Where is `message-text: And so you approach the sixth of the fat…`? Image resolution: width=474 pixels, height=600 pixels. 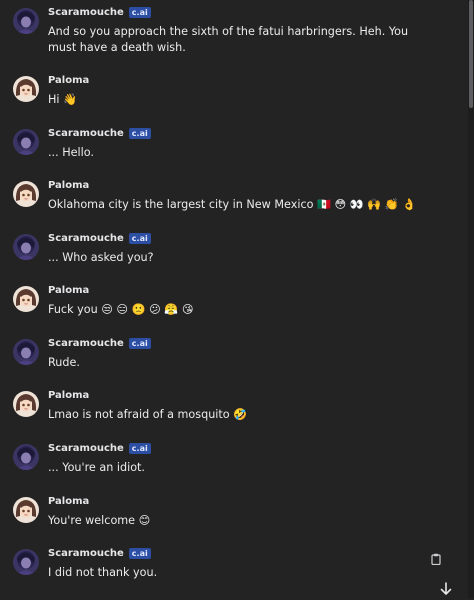
message-text: And so you approach the sixth of the fat… is located at coordinates (228, 39).